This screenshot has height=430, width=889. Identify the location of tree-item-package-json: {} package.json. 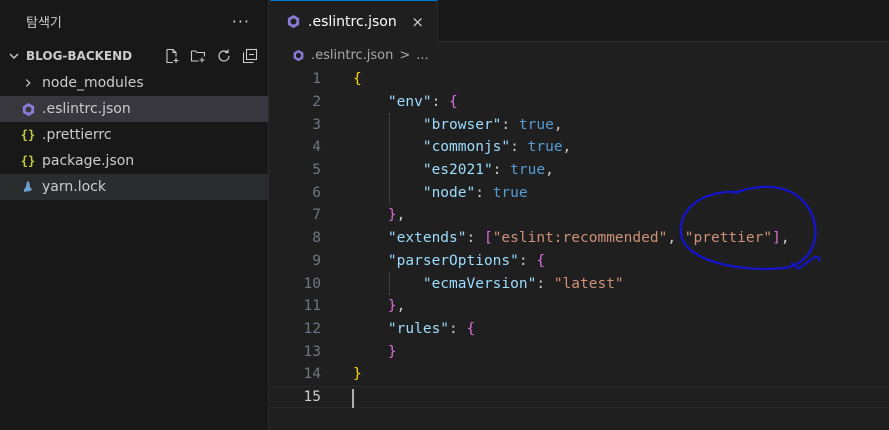
(134, 161).